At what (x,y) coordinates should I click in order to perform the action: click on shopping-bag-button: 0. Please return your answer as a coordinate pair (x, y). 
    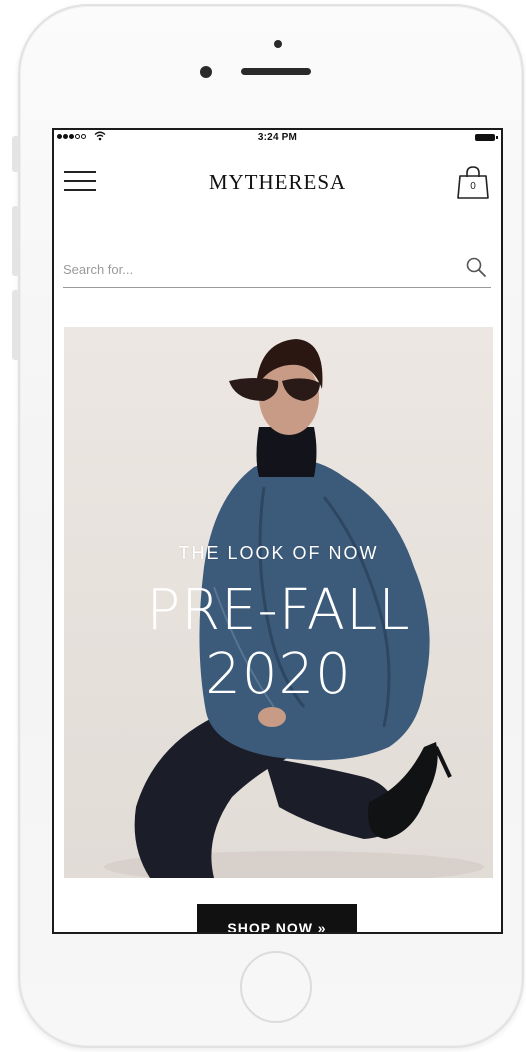
    Looking at the image, I should click on (473, 182).